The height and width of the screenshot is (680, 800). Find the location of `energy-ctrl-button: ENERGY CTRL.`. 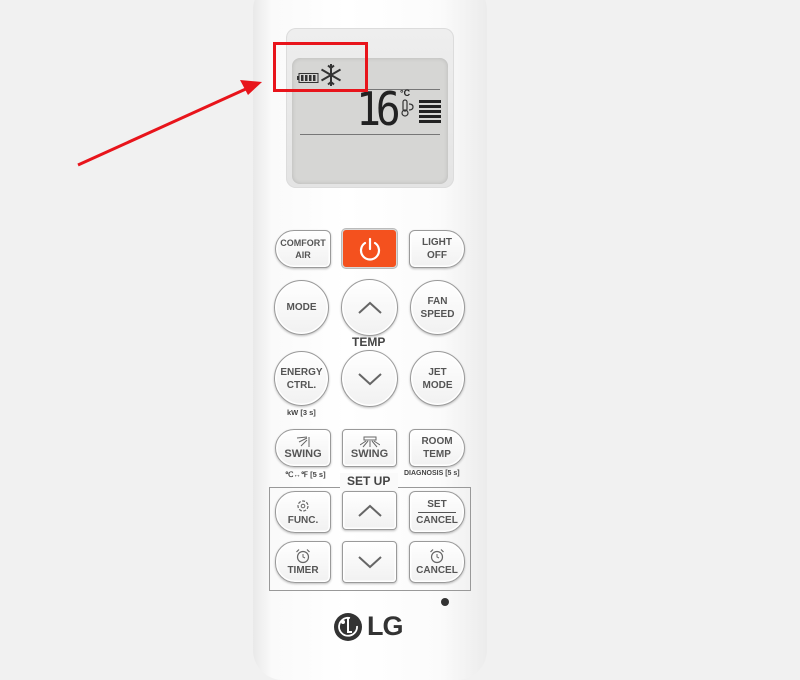

energy-ctrl-button: ENERGY CTRL. is located at coordinates (301, 378).